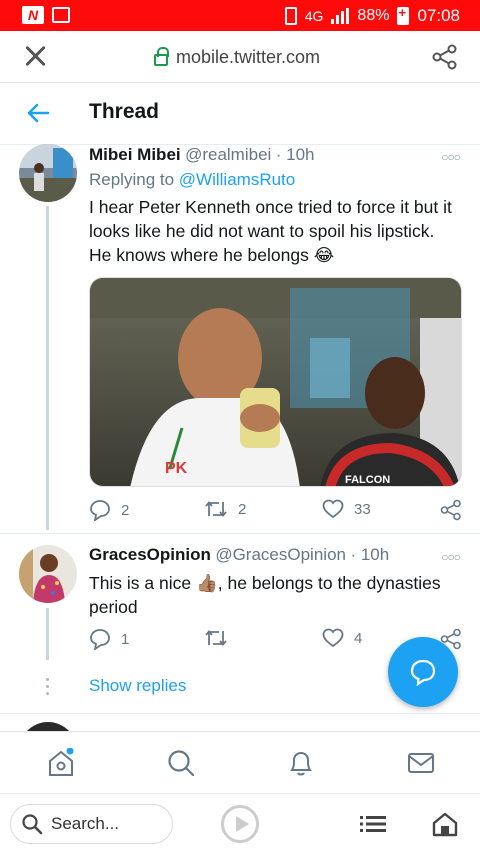 The height and width of the screenshot is (854, 480). I want to click on news-app-icon: N, so click(33, 15).